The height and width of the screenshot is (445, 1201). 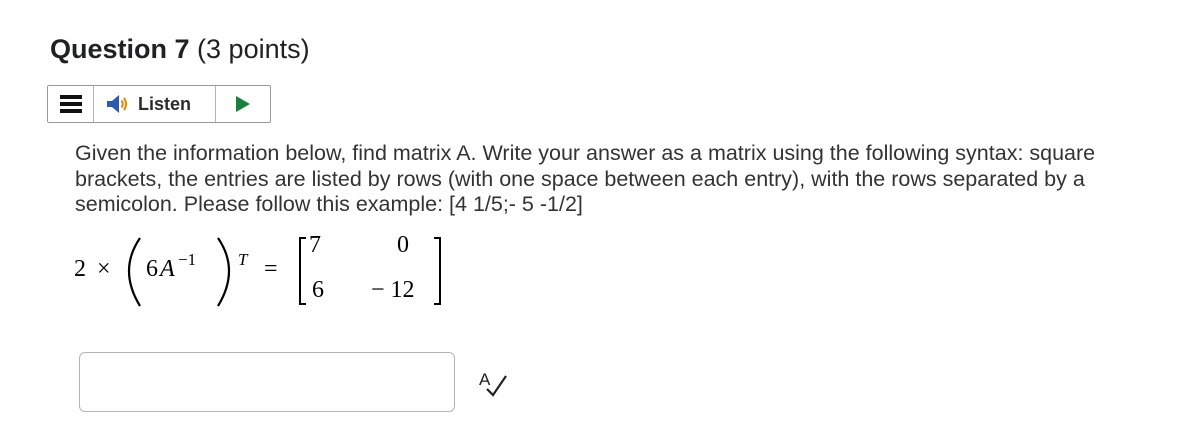 I want to click on eq-times: ×, so click(x=104, y=269).